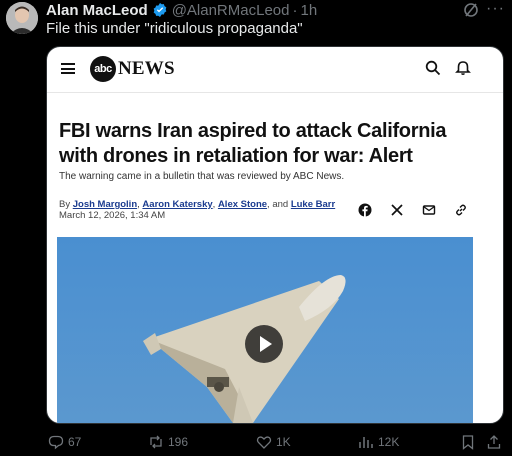 The width and height of the screenshot is (512, 456). What do you see at coordinates (365, 210) in the screenshot?
I see `facebook-icon` at bounding box center [365, 210].